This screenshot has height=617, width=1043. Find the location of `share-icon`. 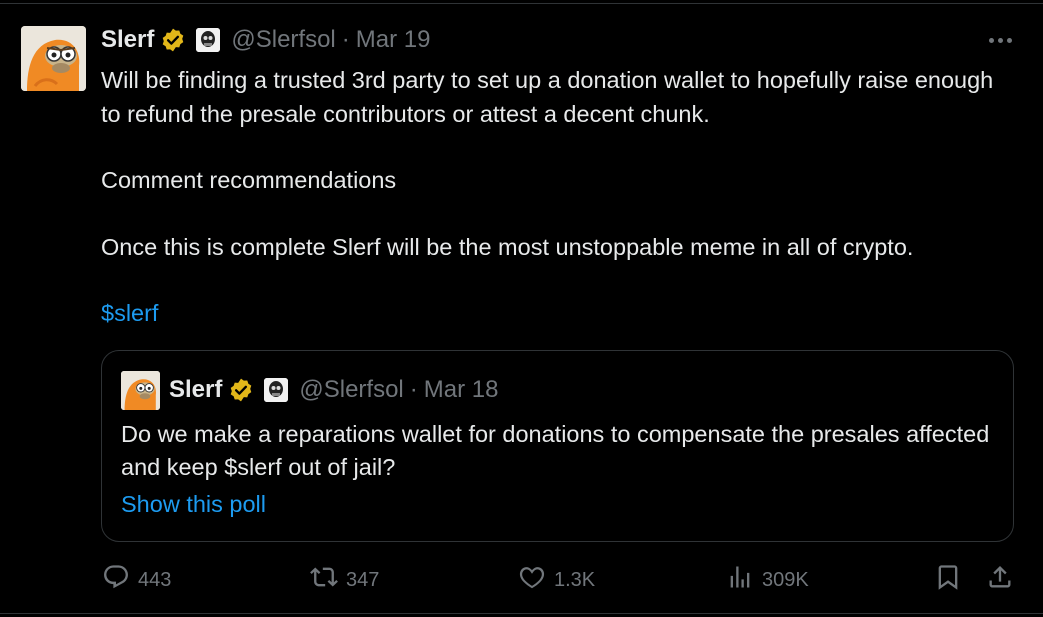

share-icon is located at coordinates (1000, 580).